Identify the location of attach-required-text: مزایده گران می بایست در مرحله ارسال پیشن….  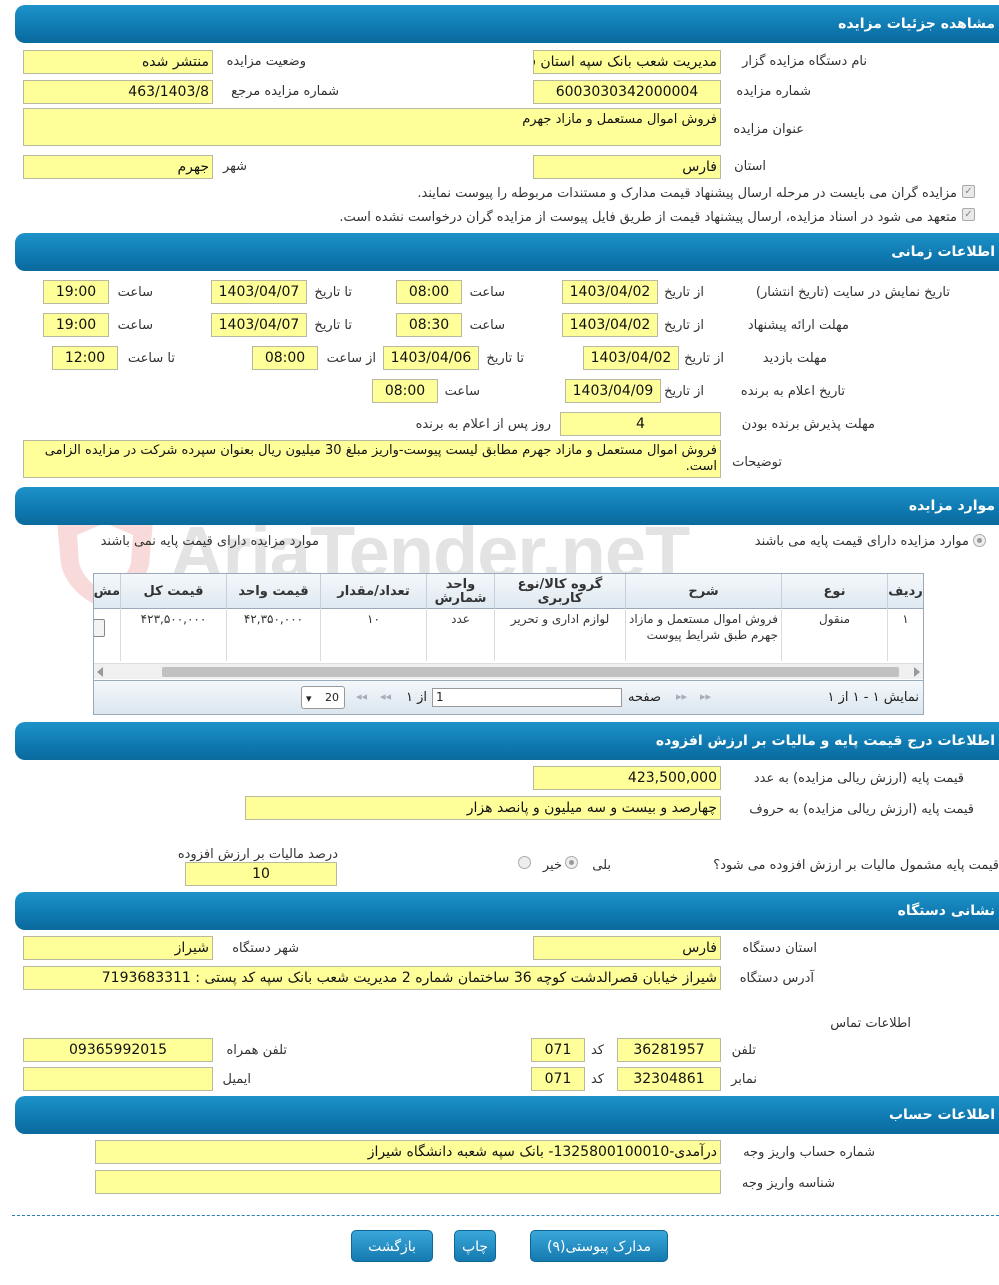
(687, 193).